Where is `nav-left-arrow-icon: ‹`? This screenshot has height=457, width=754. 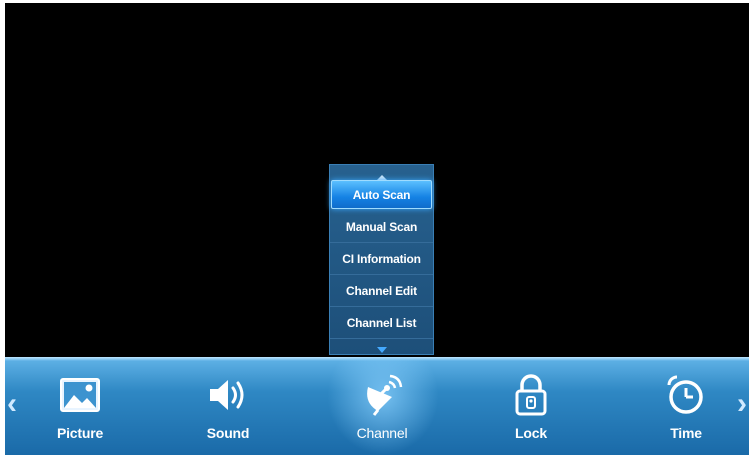
nav-left-arrow-icon: ‹ is located at coordinates (12, 404).